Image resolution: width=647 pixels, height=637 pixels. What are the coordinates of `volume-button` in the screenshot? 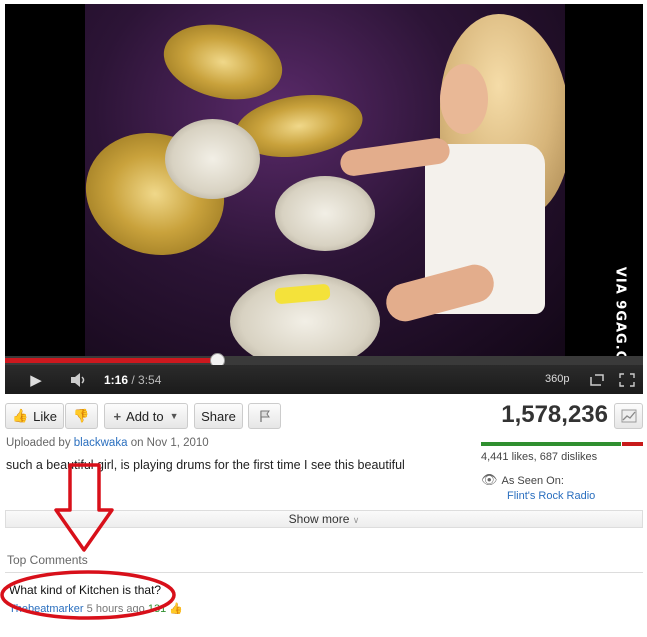 It's located at (79, 379).